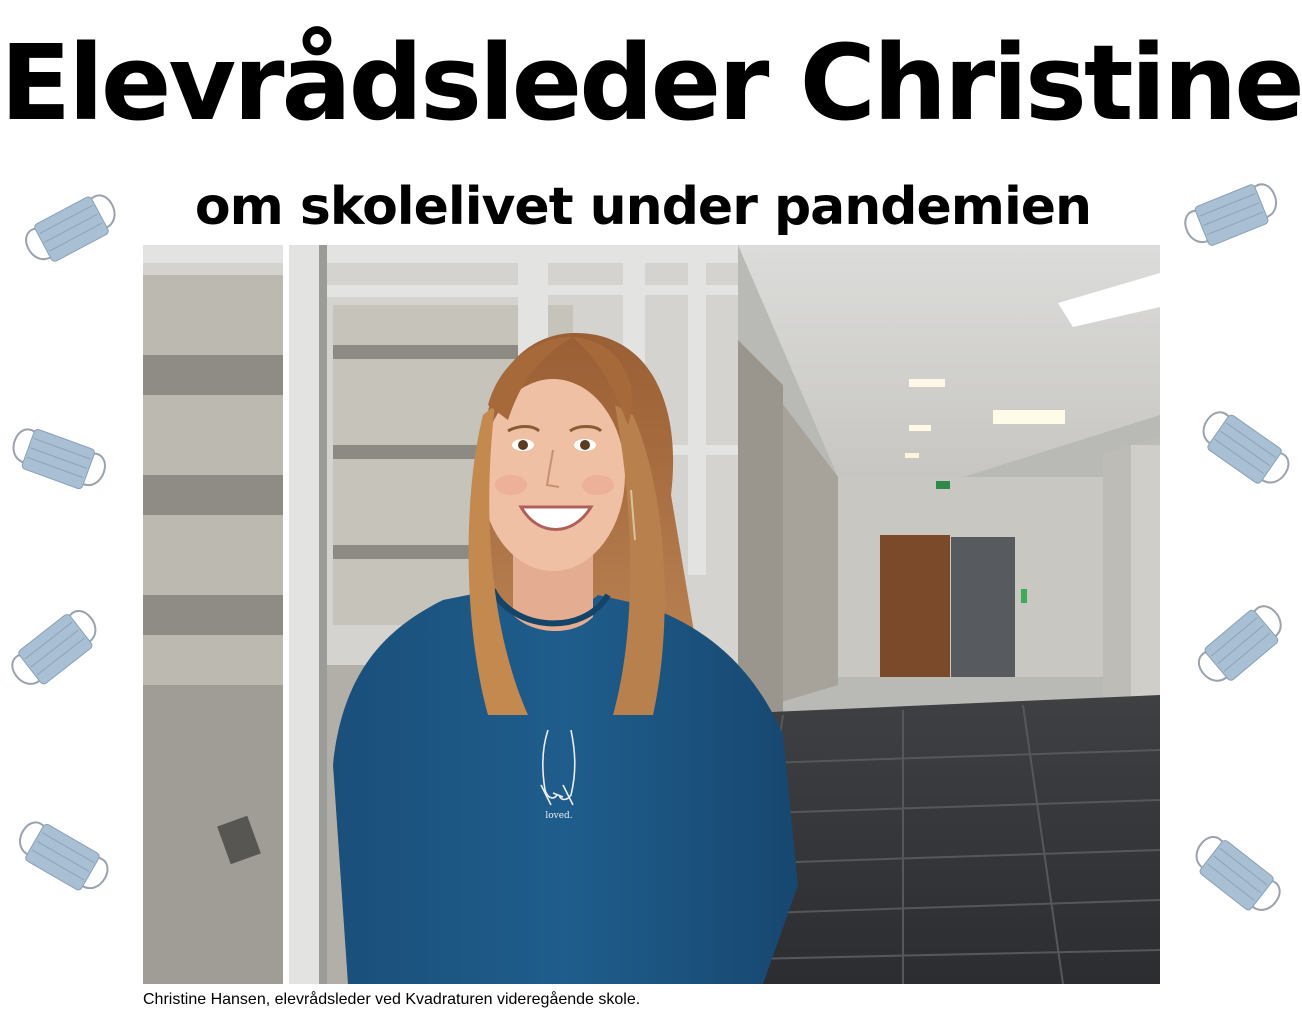  Describe the element at coordinates (558, 816) in the screenshot. I see `shirt-print-text: loved.` at that location.